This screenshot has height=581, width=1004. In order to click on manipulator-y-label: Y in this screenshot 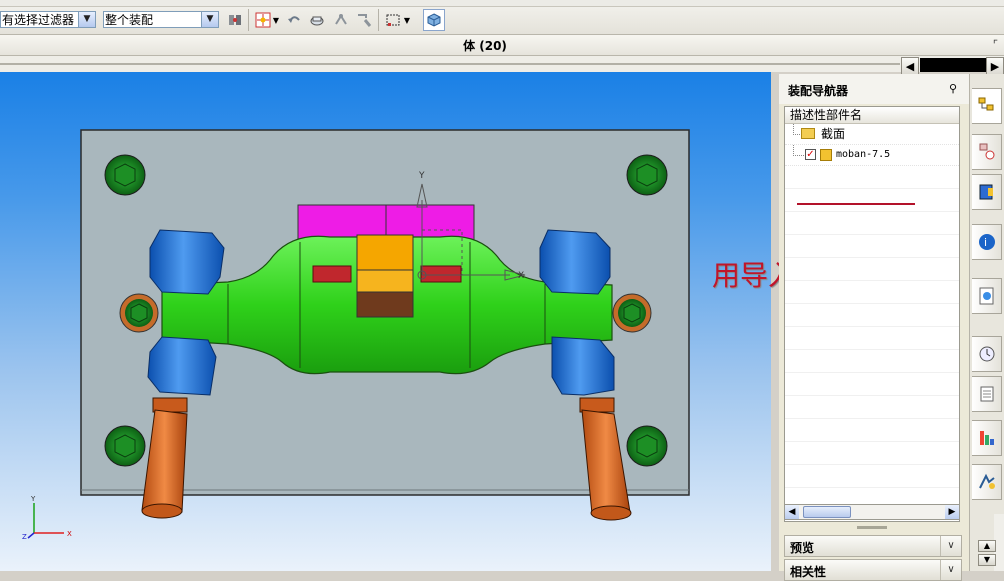, I will do `click(421, 176)`.